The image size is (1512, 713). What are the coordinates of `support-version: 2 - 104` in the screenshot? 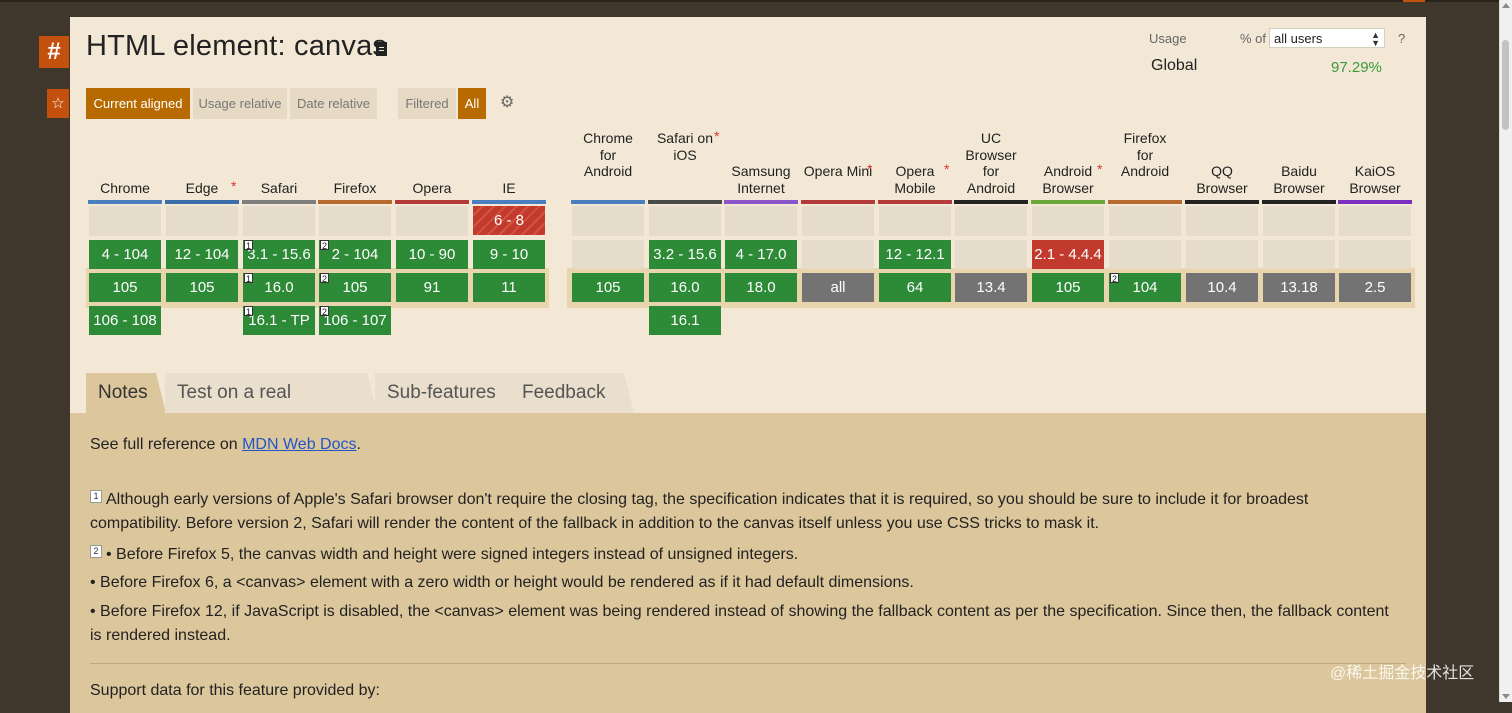 It's located at (355, 254).